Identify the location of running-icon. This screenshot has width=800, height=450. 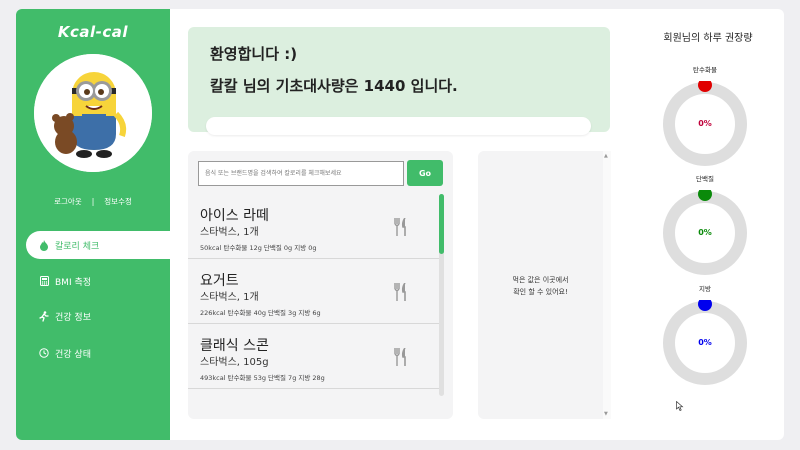
(44, 316).